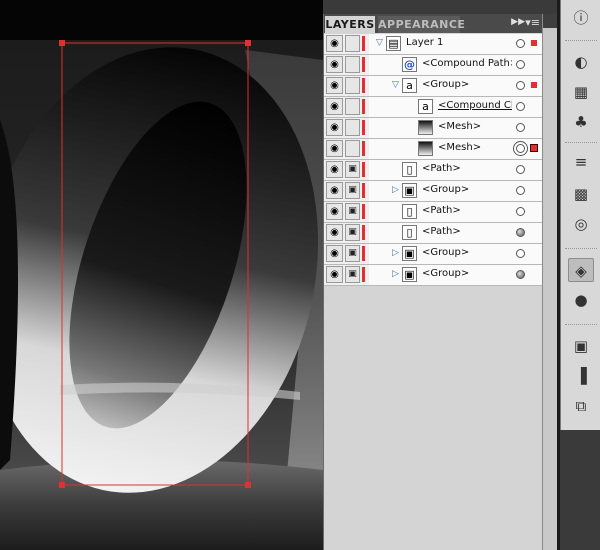 This screenshot has width=600, height=550. What do you see at coordinates (440, 7) in the screenshot?
I see `panel-title-bar` at bounding box center [440, 7].